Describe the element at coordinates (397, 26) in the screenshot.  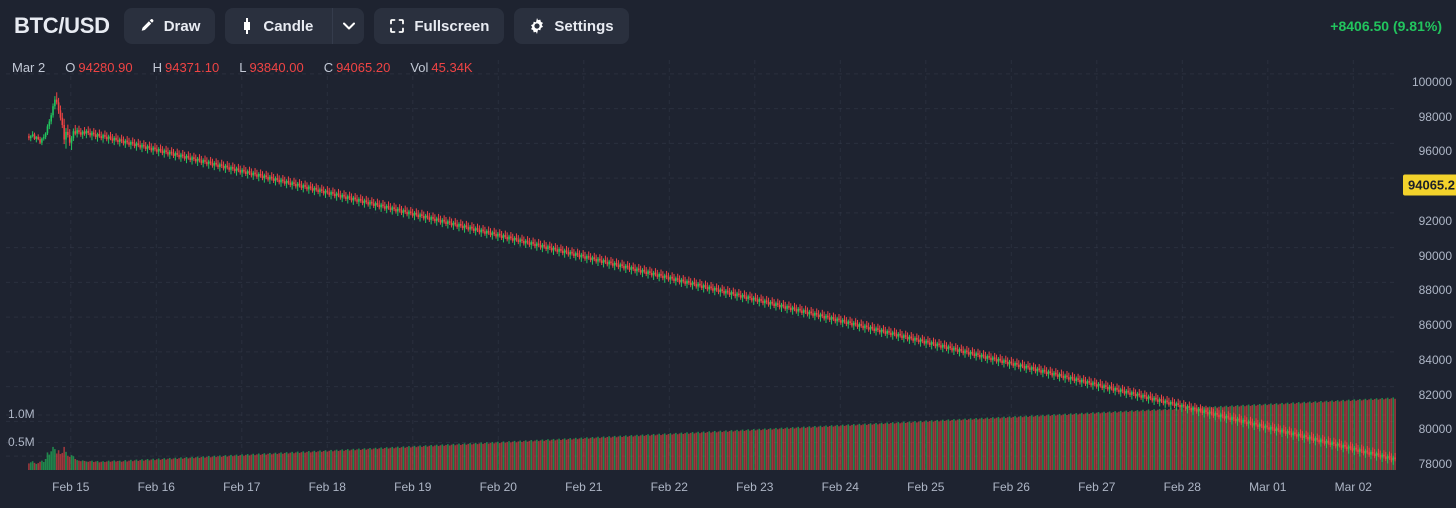
I see `expand-icon` at that location.